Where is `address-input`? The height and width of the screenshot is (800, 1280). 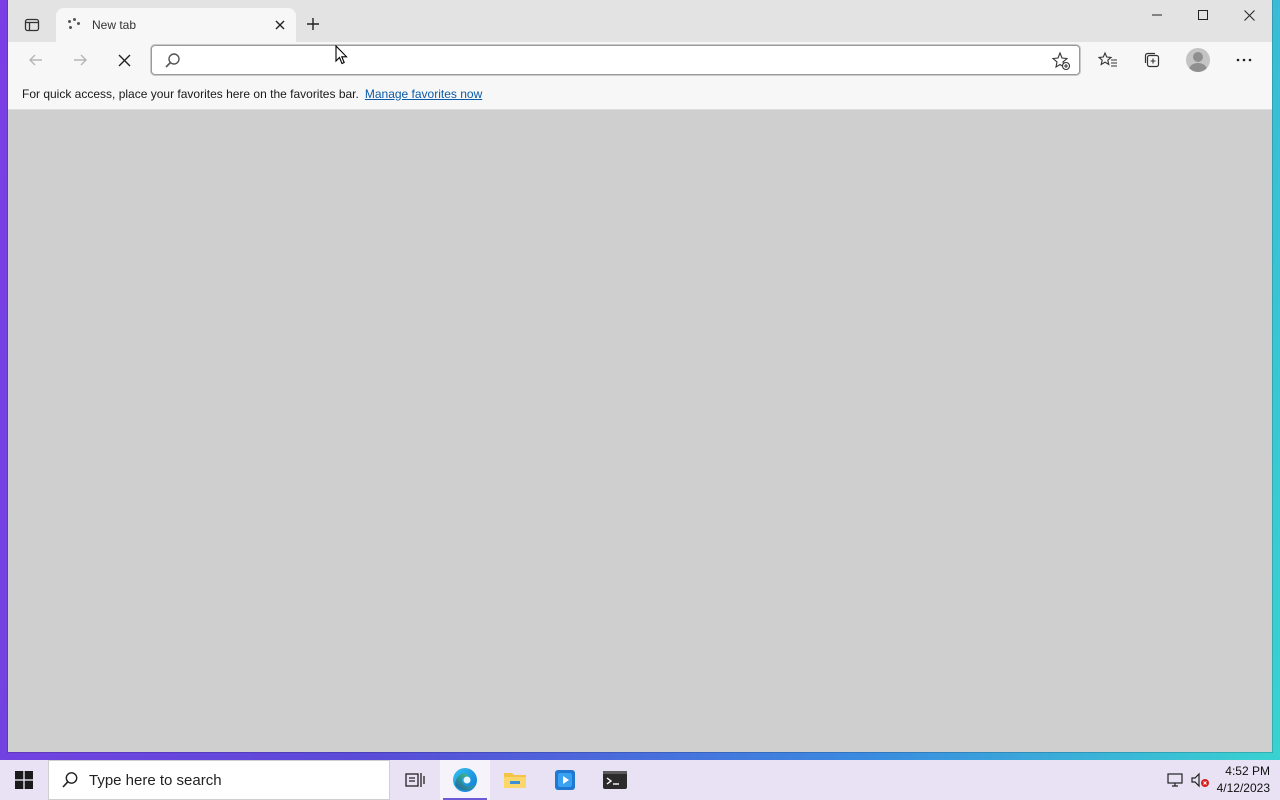
address-input is located at coordinates (615, 60).